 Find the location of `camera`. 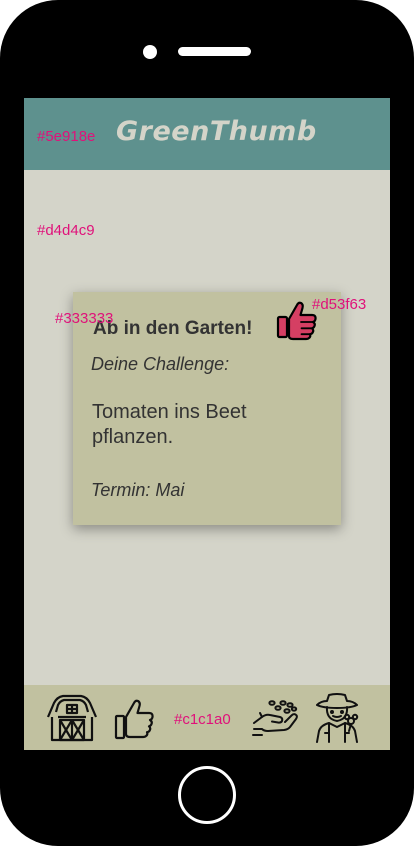

camera is located at coordinates (150, 52).